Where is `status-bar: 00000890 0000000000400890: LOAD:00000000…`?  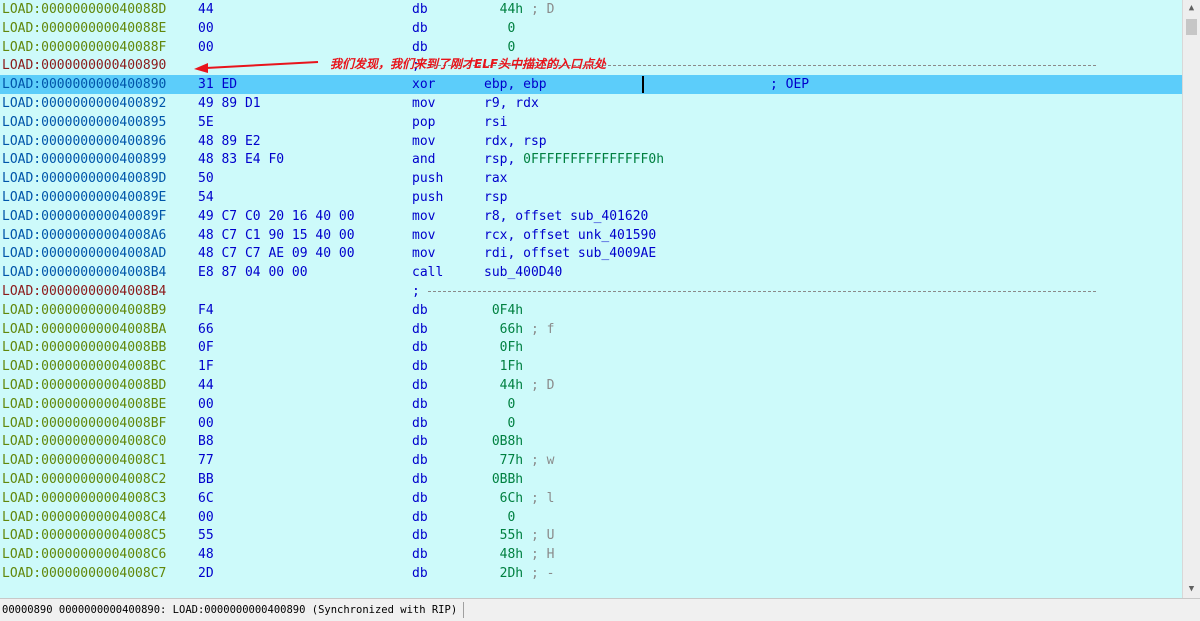
status-bar: 00000890 0000000000400890: LOAD:00000000… is located at coordinates (600, 609).